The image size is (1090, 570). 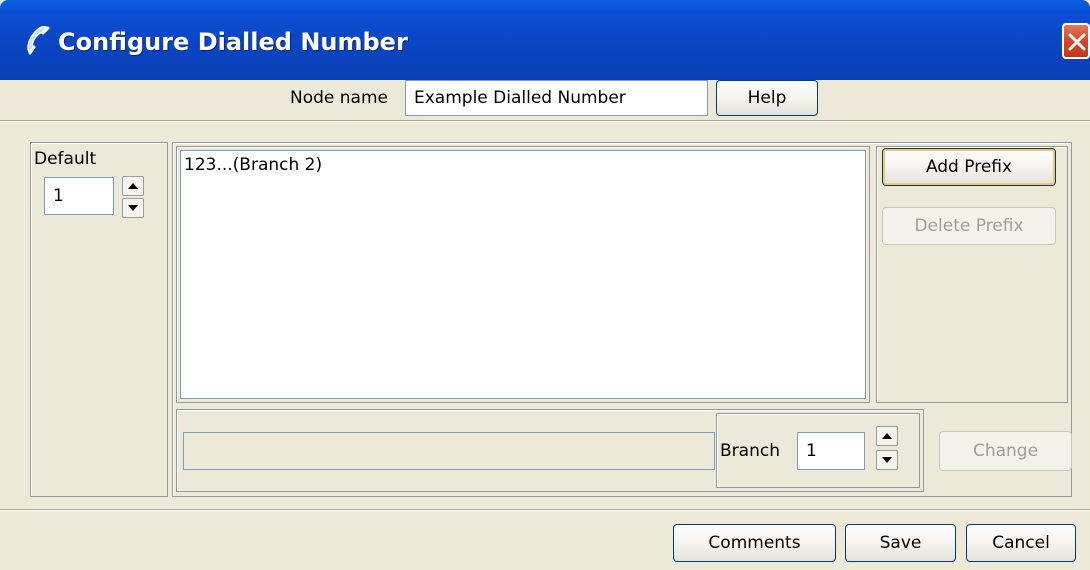 I want to click on node-name-label: Node name, so click(x=339, y=98).